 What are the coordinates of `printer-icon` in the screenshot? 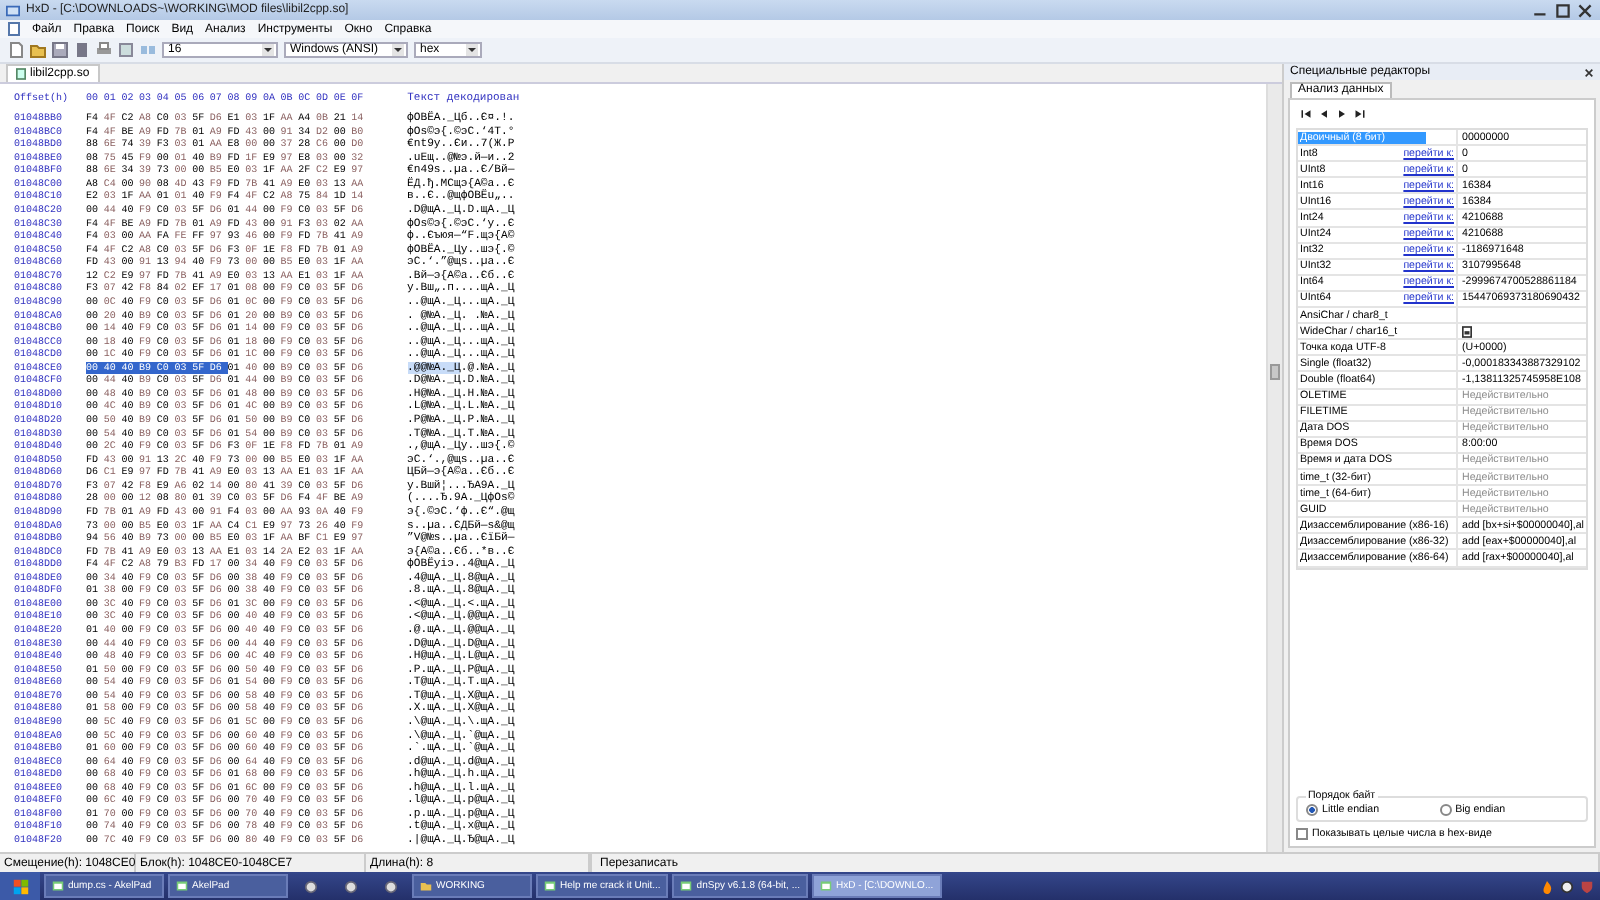 It's located at (104, 50).